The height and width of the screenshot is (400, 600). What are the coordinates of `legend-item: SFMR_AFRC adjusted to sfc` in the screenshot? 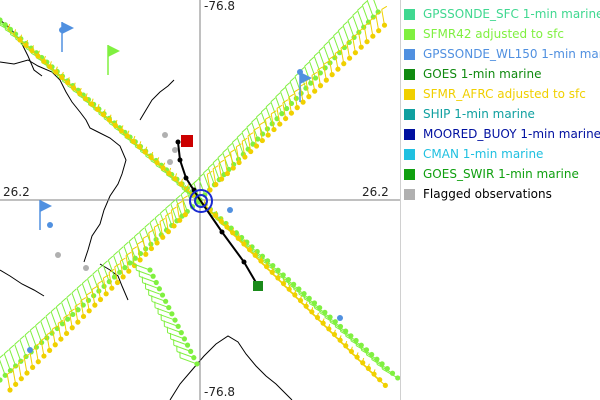 It's located at (502, 94).